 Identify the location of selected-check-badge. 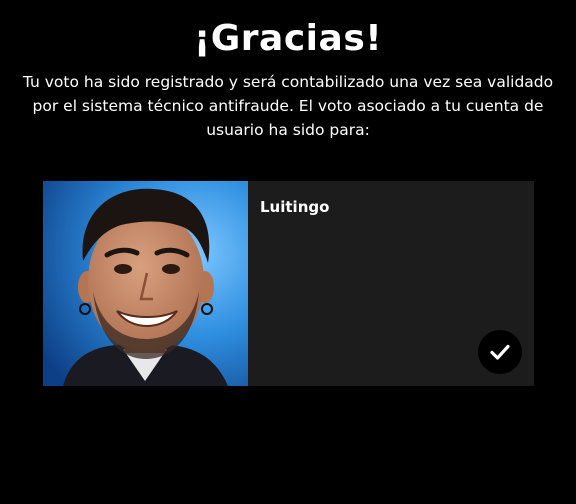
(500, 352).